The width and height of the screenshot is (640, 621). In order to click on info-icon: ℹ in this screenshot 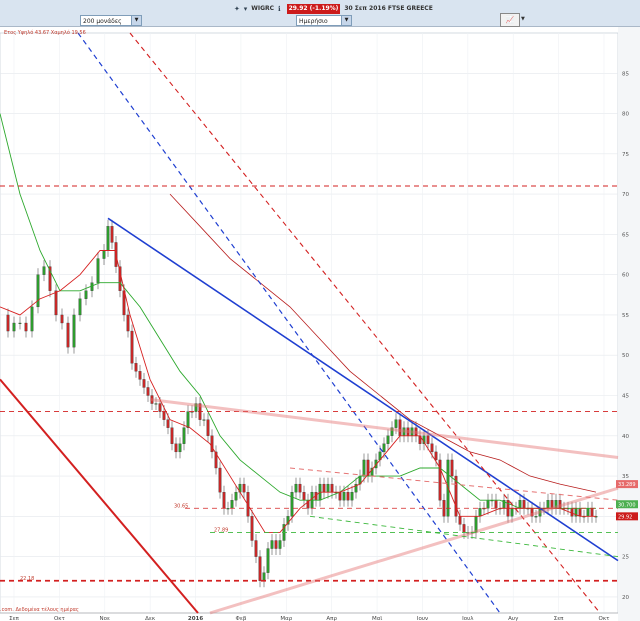, I will do `click(279, 9)`.